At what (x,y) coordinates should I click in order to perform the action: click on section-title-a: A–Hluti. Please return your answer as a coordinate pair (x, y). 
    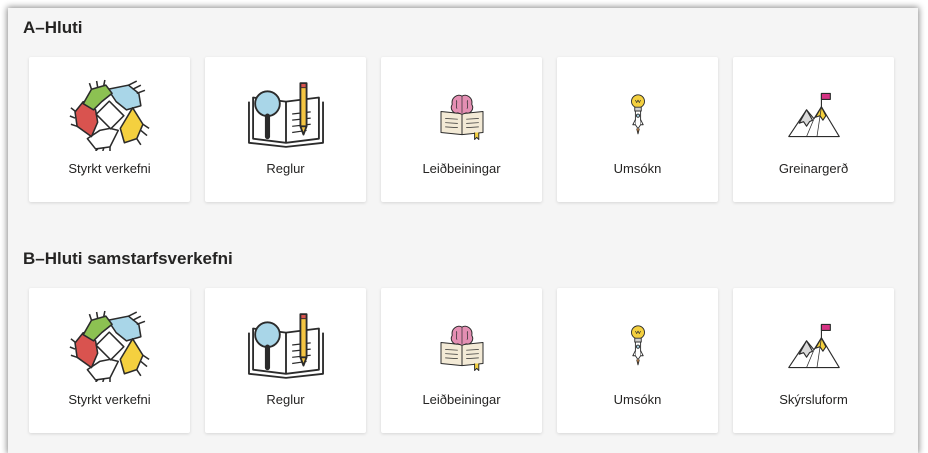
    Looking at the image, I should click on (53, 27).